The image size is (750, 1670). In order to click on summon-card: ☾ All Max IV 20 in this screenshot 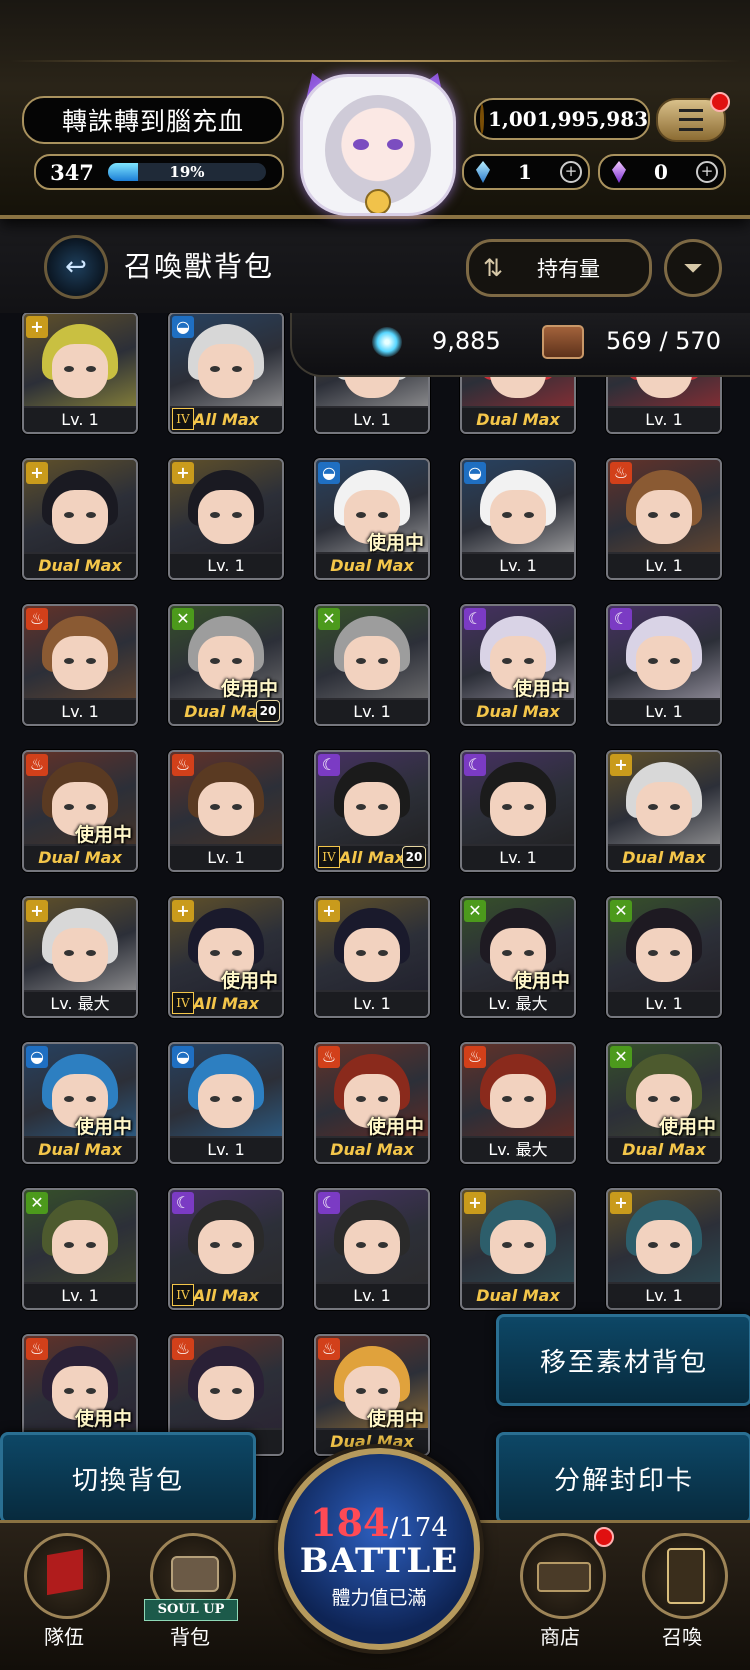, I will do `click(372, 811)`.